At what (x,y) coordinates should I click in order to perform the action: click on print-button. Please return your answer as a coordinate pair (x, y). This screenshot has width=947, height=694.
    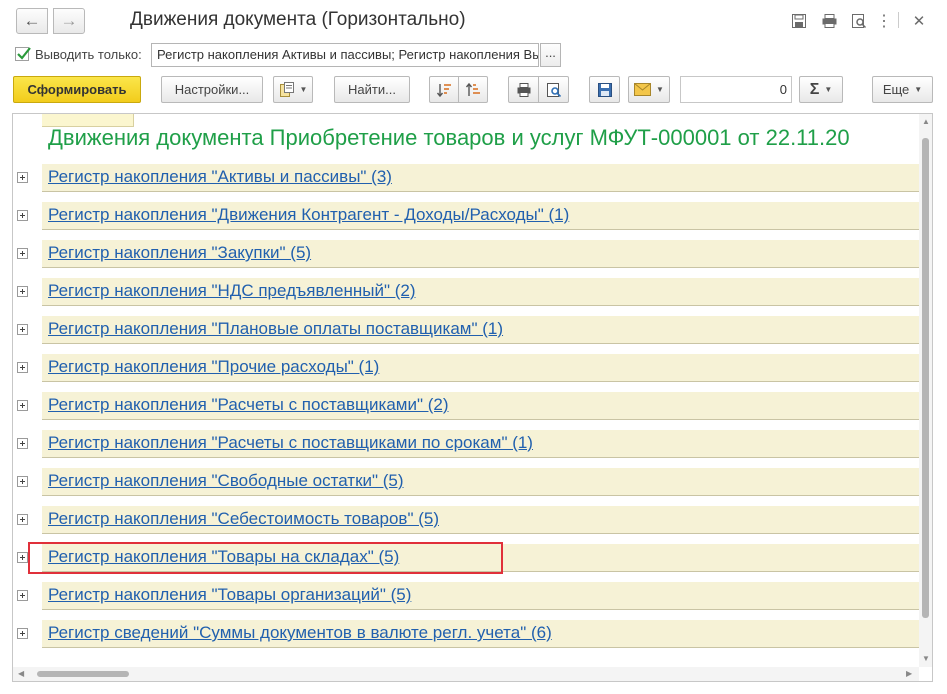
    Looking at the image, I should click on (523, 89).